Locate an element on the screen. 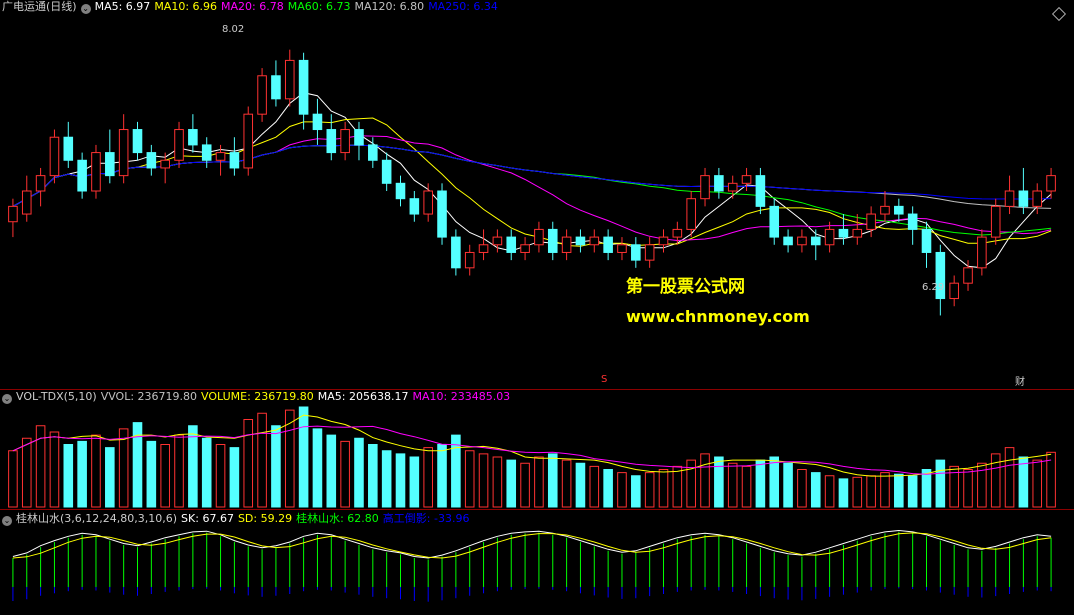  vol-ma10-label: MA10: 233485.03 is located at coordinates (461, 396).